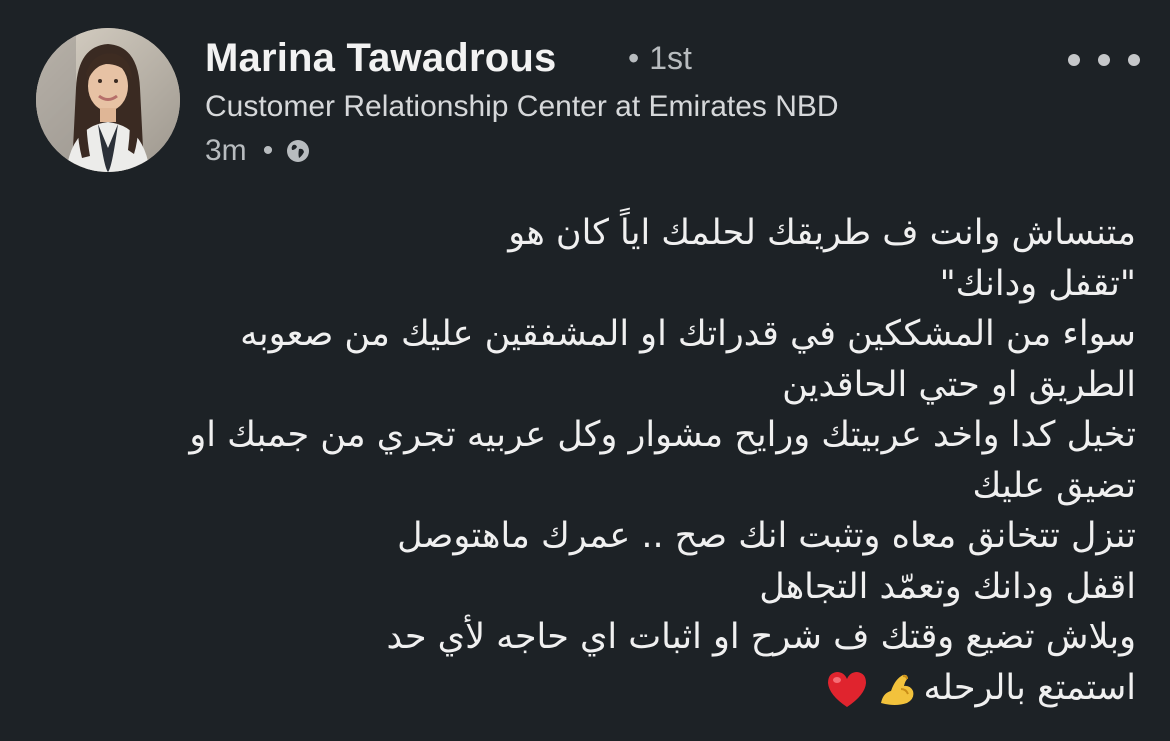  I want to click on avatar, so click(108, 100).